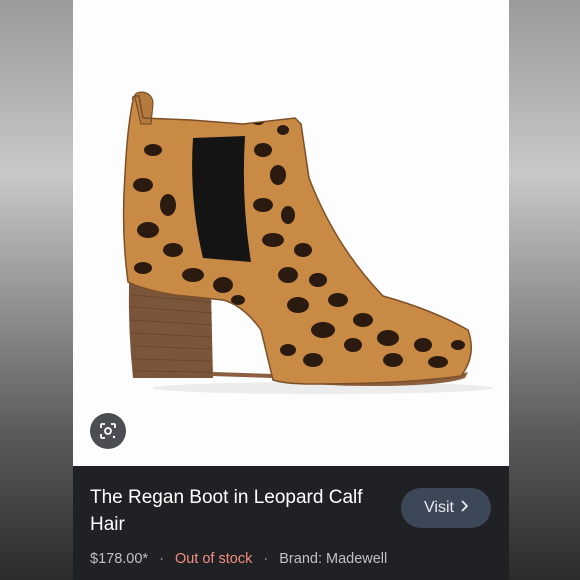  Describe the element at coordinates (108, 431) in the screenshot. I see `lens-search-icon` at that location.